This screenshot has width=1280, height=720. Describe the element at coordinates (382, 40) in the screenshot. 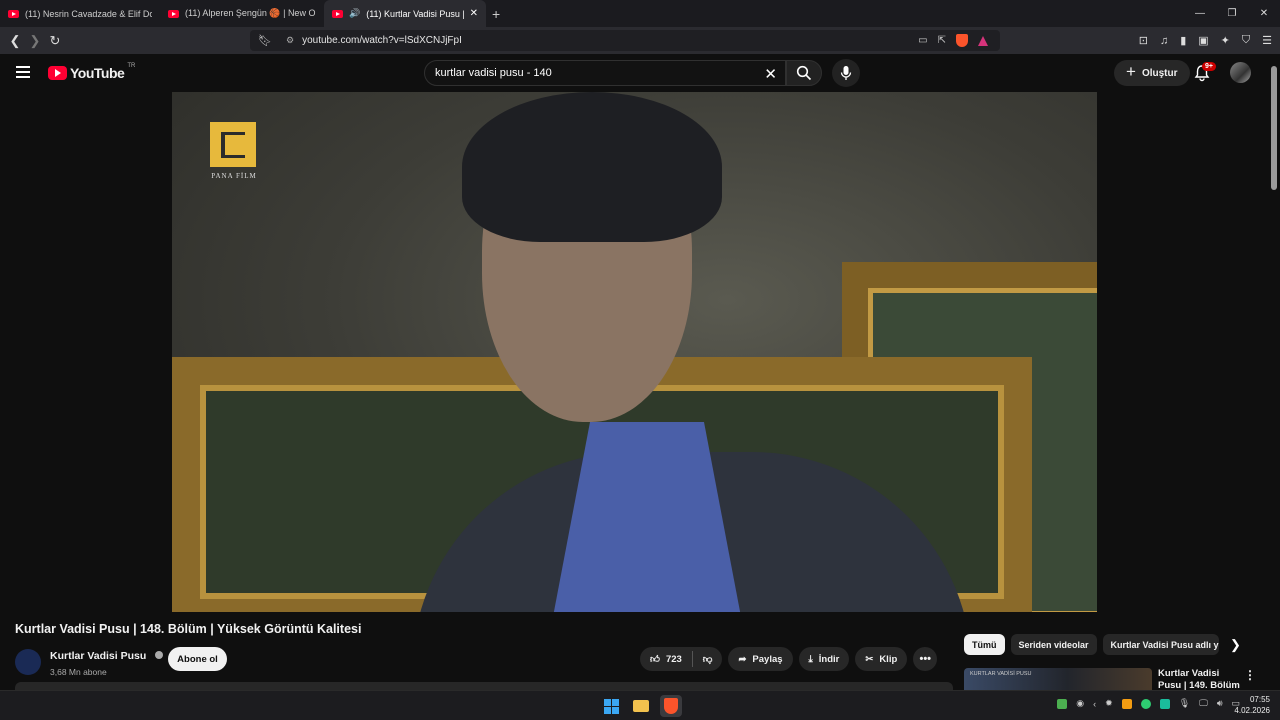

I see `url-text: youtube.com/watch?v=lSdXCNJjFpI` at that location.